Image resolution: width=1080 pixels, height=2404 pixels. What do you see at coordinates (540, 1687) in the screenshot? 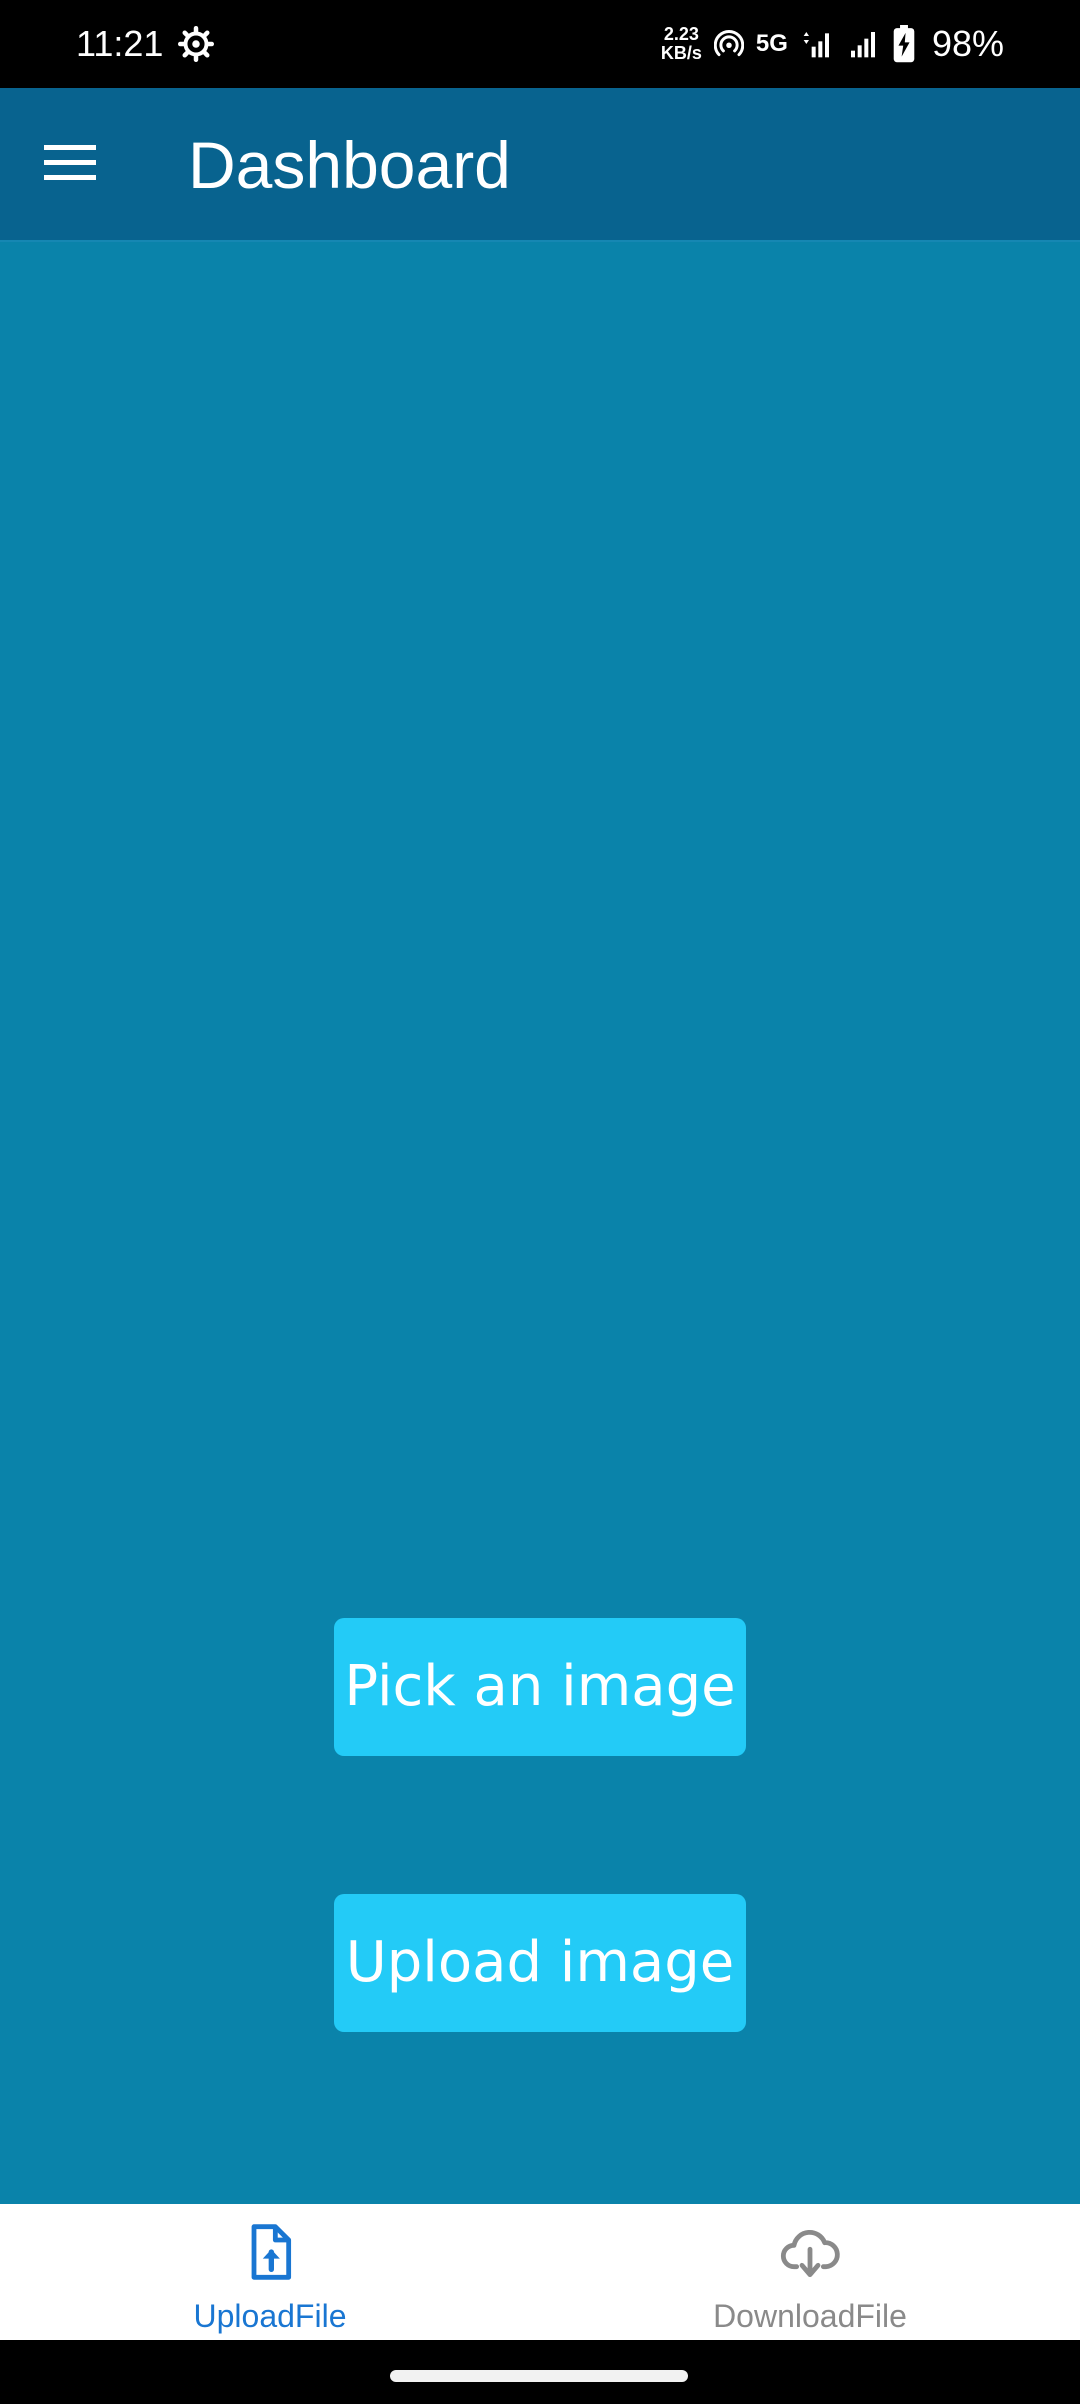
I see `pick-image-button: Pick an image` at bounding box center [540, 1687].